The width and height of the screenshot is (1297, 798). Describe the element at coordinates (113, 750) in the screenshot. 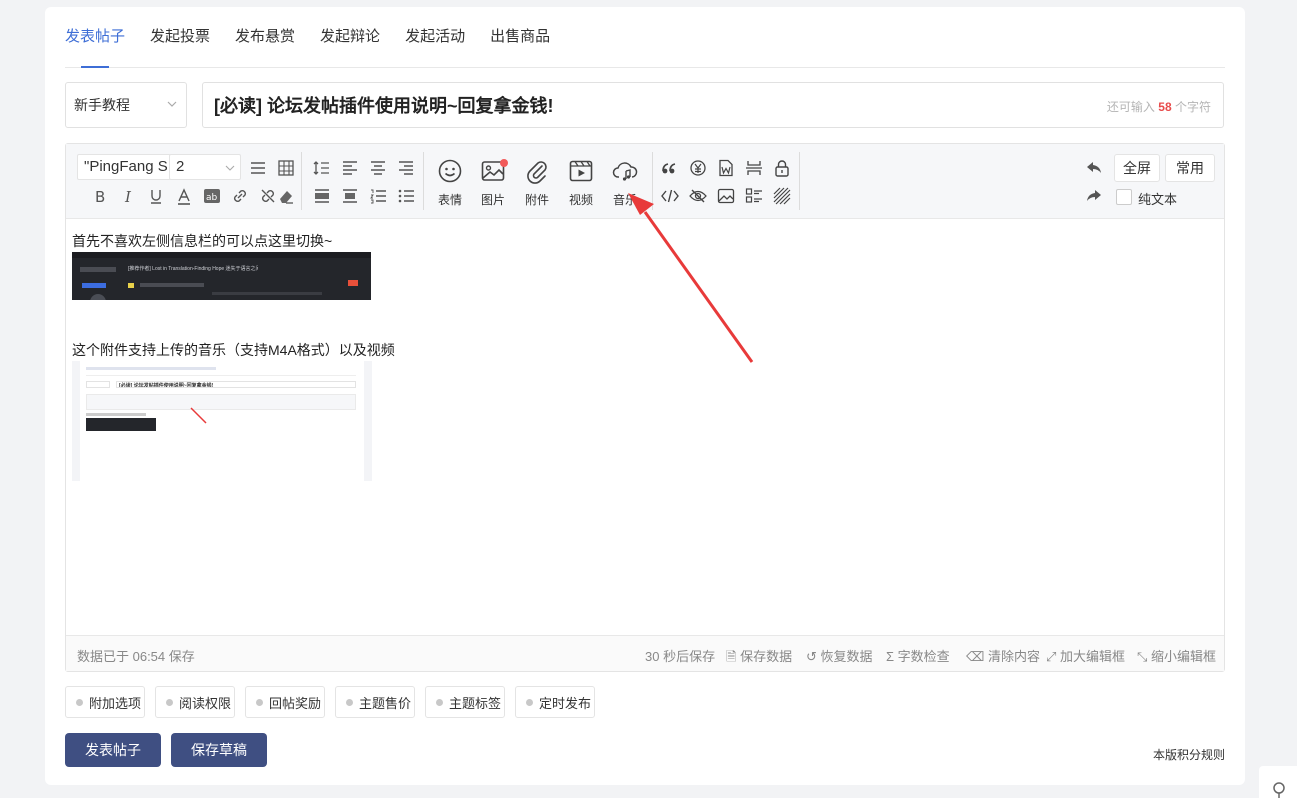

I see `submit-post-button: 发表帖子` at that location.